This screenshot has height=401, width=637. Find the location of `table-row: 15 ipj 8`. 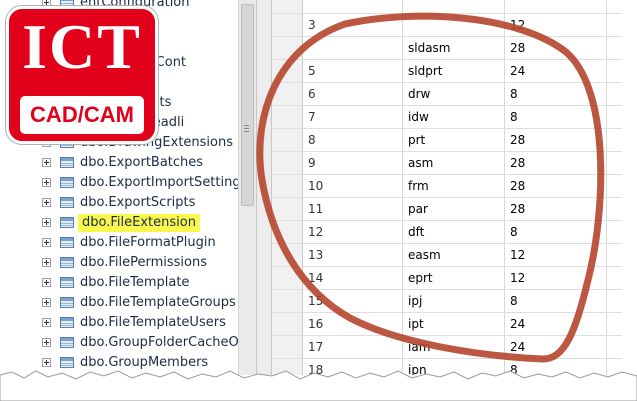

table-row: 15 ipj 8 is located at coordinates (447, 301).